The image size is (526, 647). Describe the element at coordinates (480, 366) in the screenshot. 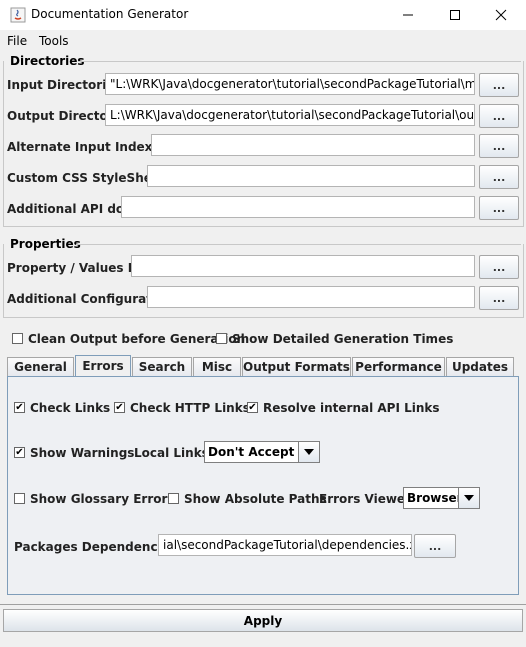

I see `tab-updates: Updates` at that location.